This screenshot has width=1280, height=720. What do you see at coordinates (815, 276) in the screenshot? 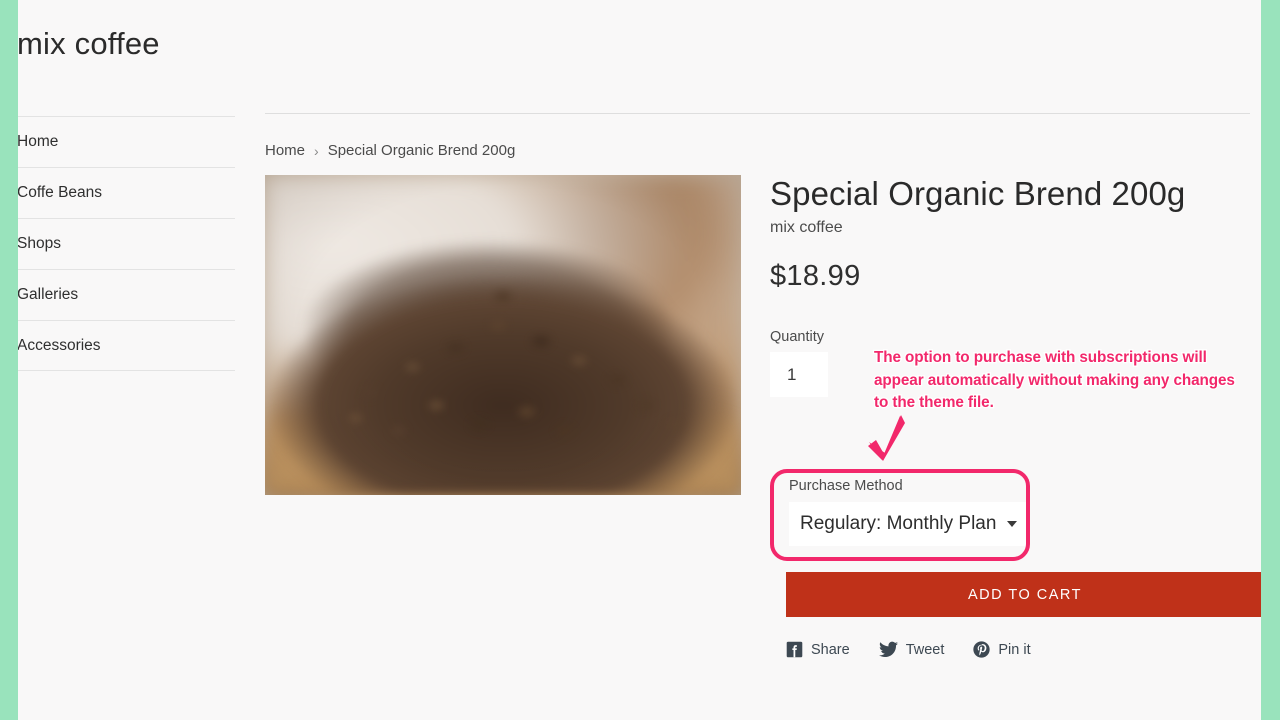
I see `product-price: $18.99` at bounding box center [815, 276].